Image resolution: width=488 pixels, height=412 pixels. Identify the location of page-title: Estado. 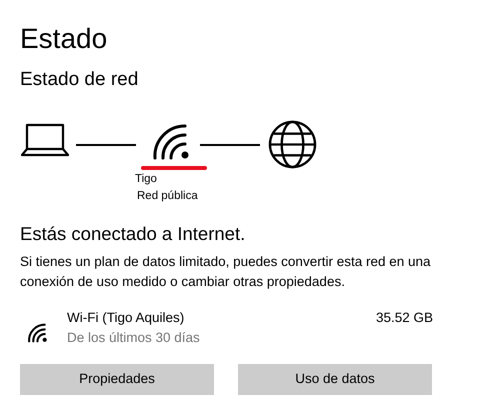
(64, 39).